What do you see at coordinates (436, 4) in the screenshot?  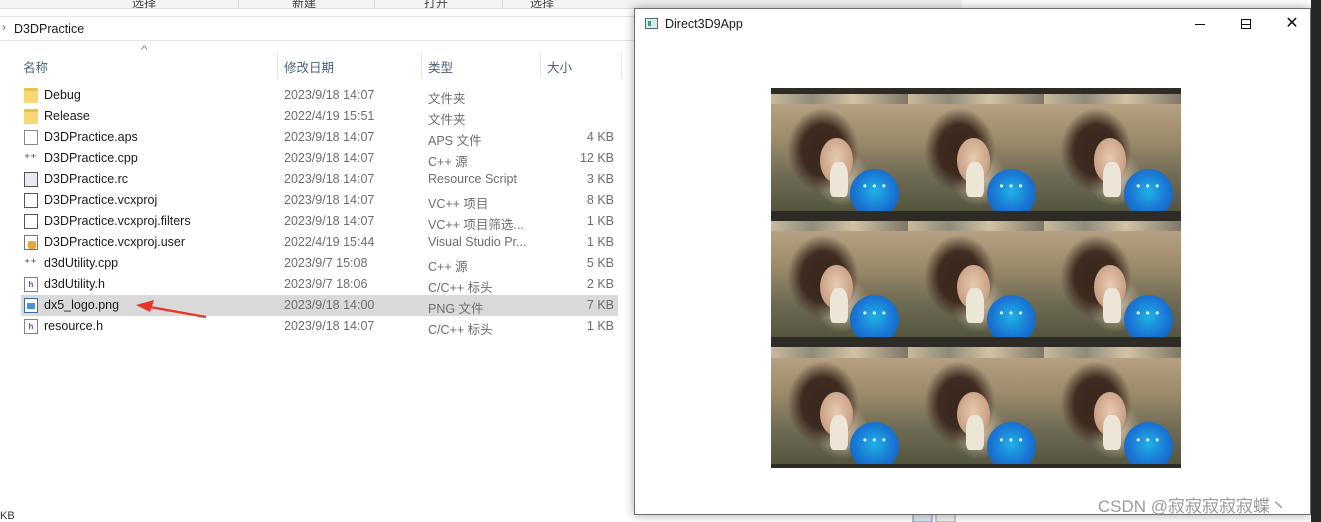 I see `ribbon-item: 打开` at bounding box center [436, 4].